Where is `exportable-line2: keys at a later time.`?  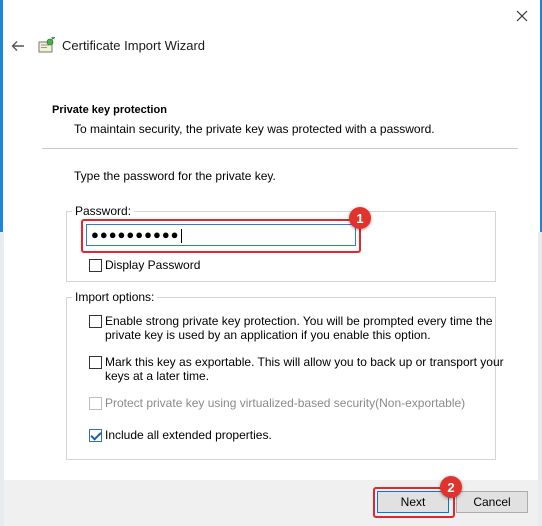
exportable-line2: keys at a later time. is located at coordinates (157, 376).